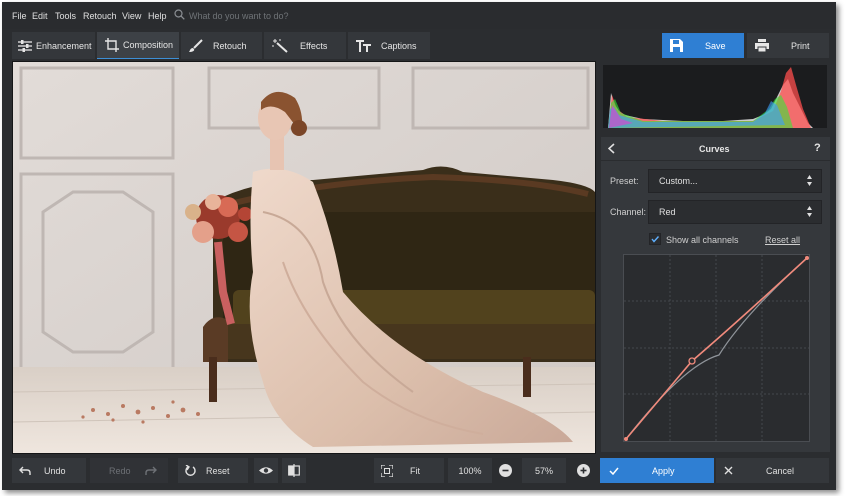 This screenshot has width=845, height=496. Describe the element at coordinates (280, 45) in the screenshot. I see `magic-wand-icon` at that location.